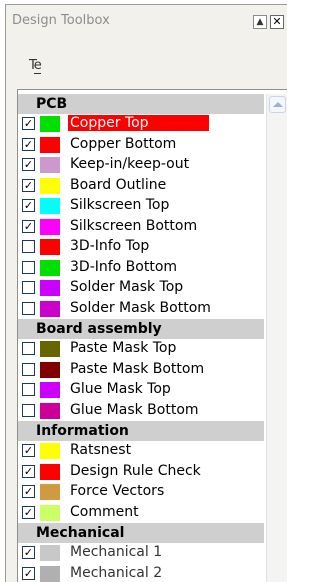  I want to click on layer-label: Copper Top, so click(138, 123).